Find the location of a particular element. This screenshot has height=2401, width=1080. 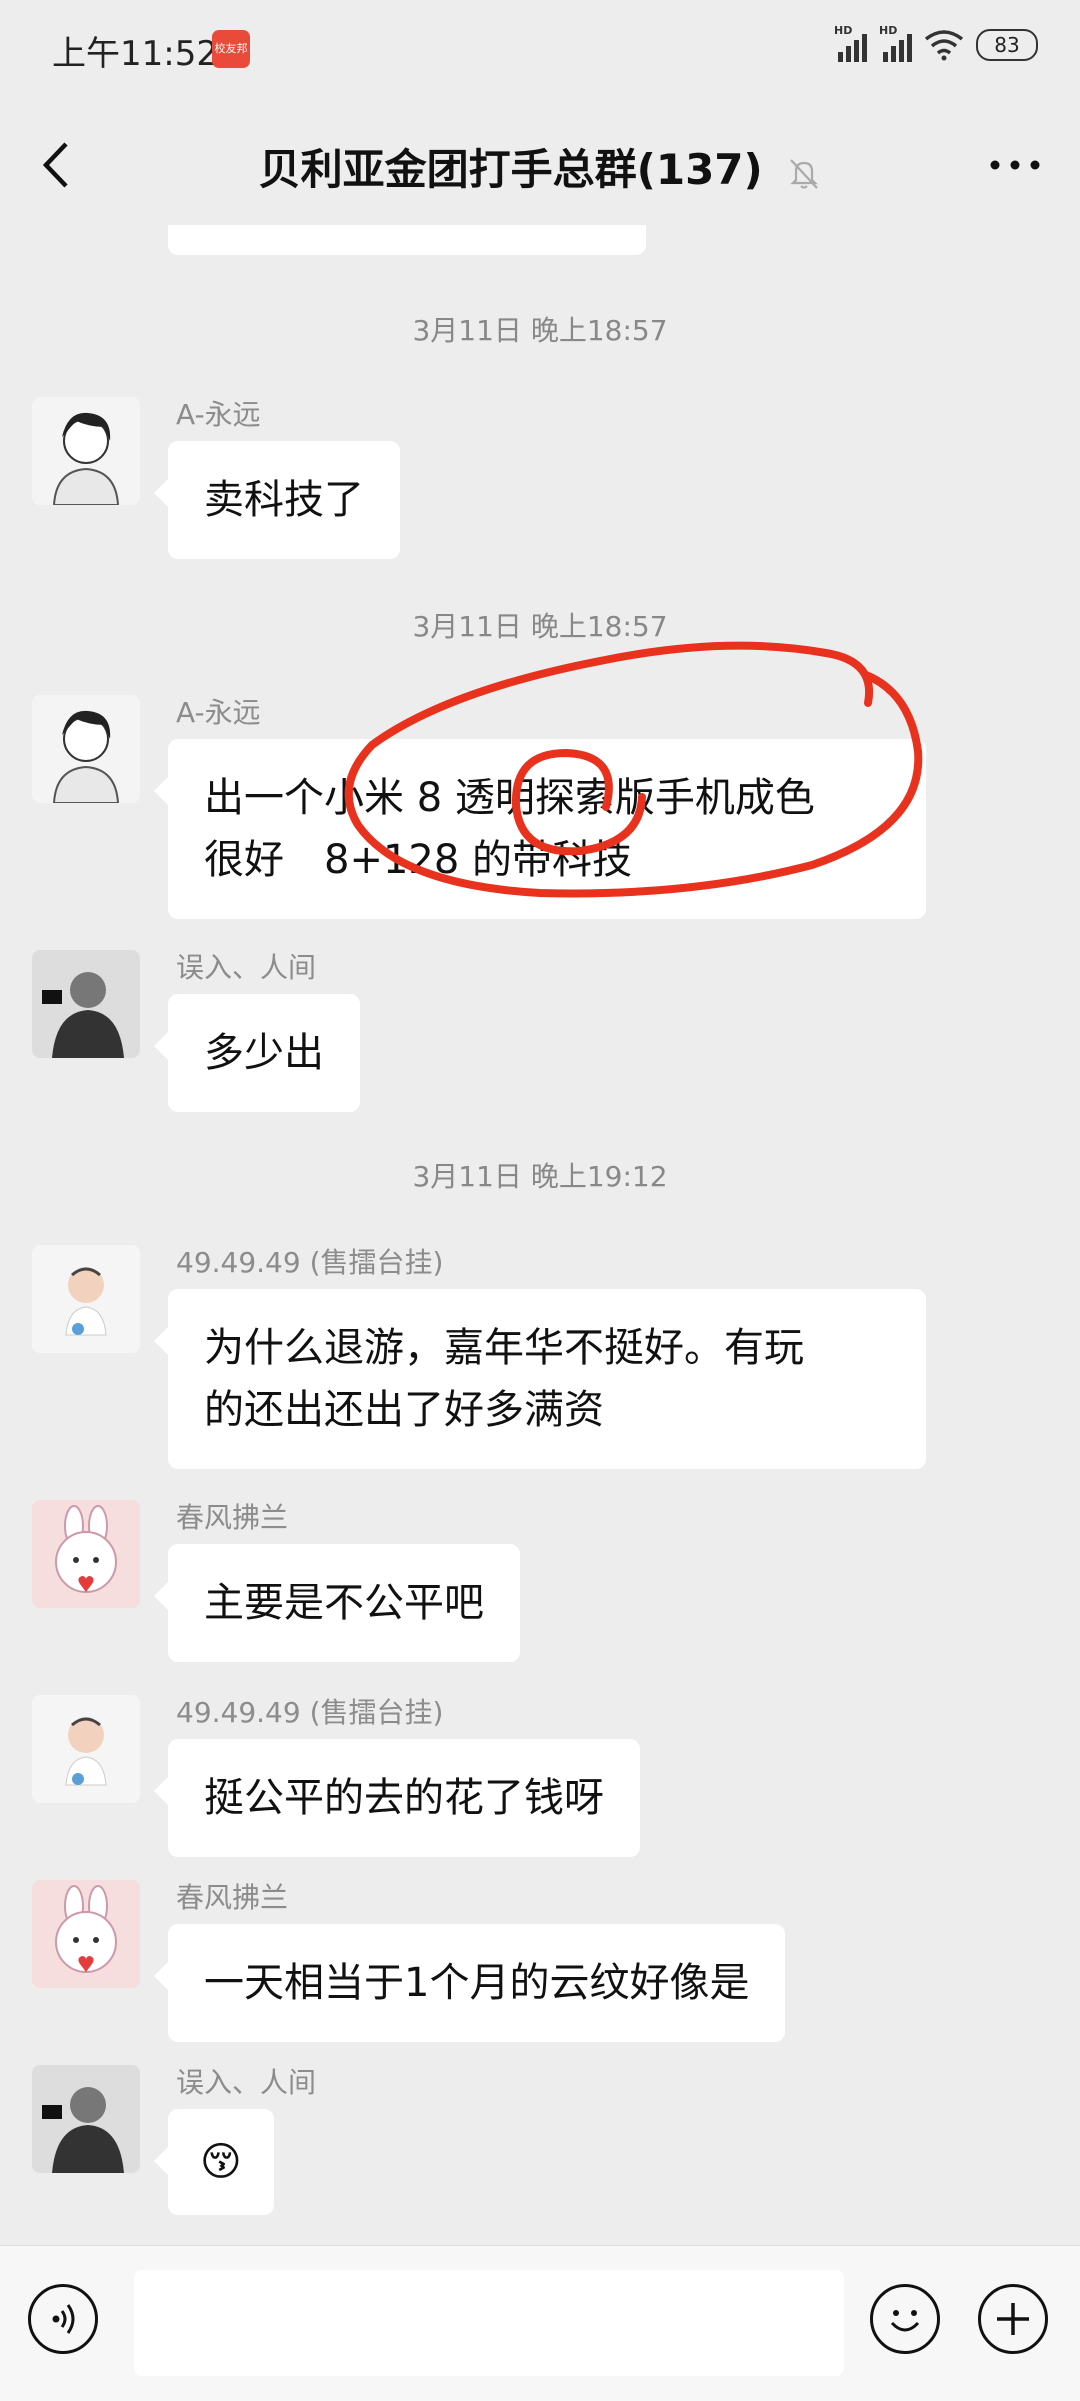

message-bubble: 挺公平的去的花了钱呀 is located at coordinates (397, 1798).